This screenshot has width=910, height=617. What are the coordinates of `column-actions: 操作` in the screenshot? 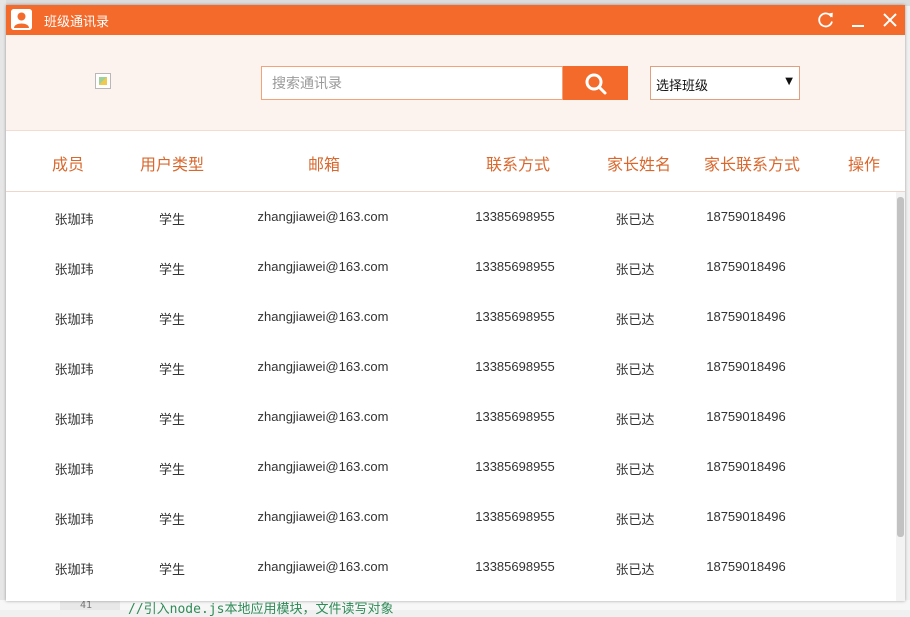 It's located at (864, 164).